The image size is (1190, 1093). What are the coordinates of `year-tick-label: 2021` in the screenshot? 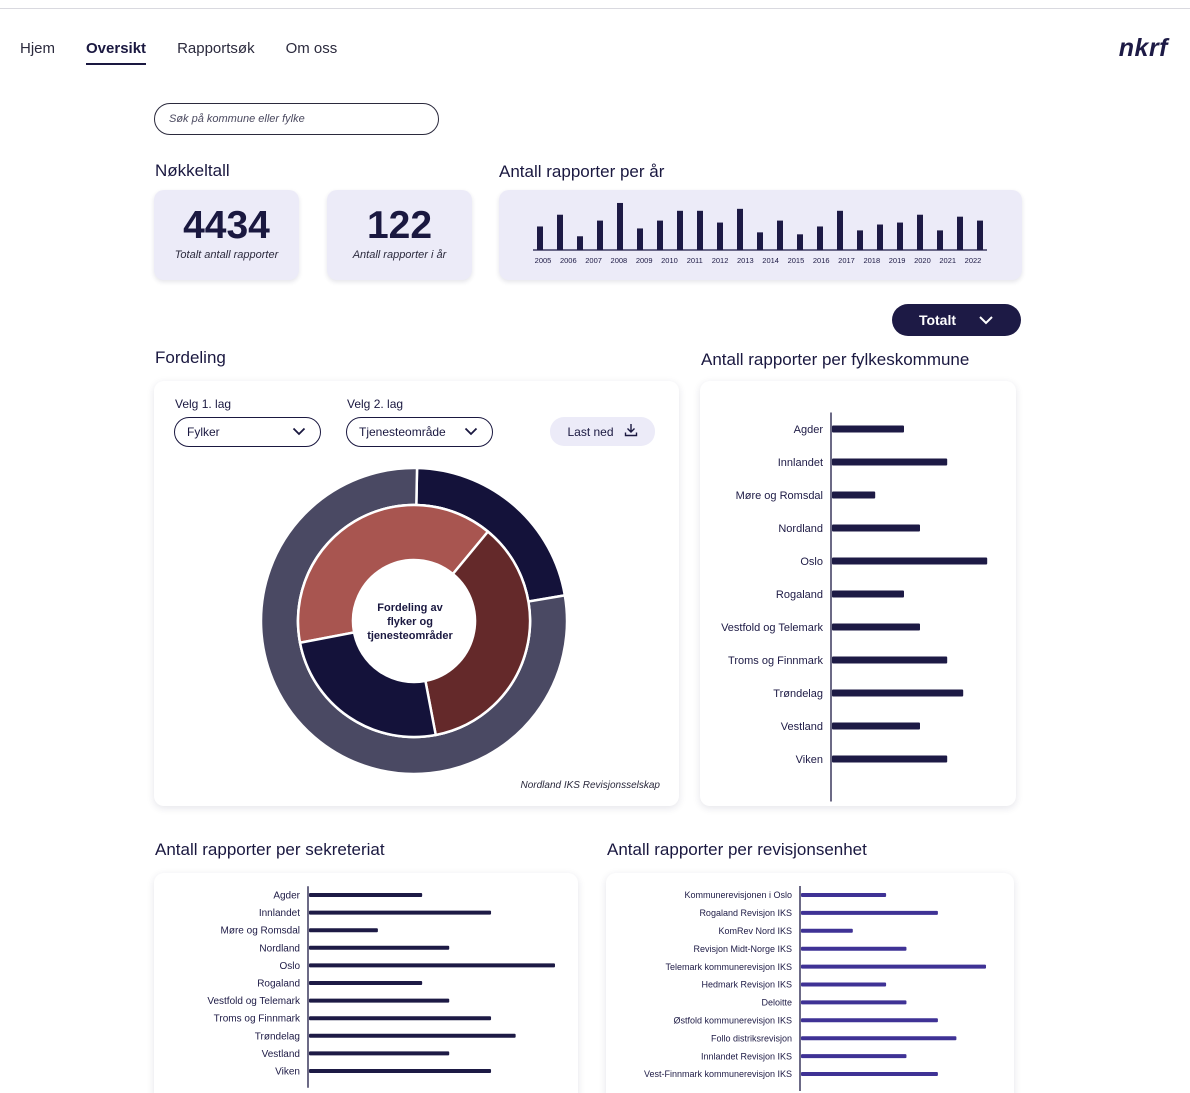 It's located at (947, 260).